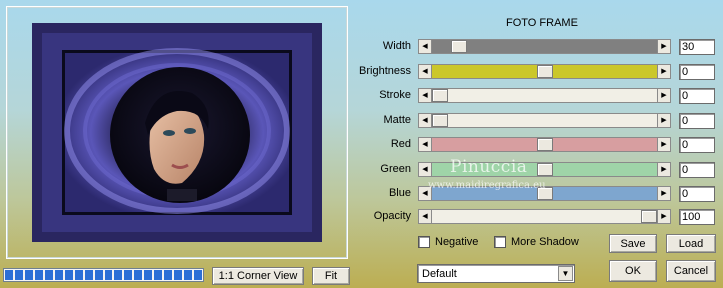 This screenshot has width=723, height=288. I want to click on stroke-slider-track, so click(544, 95).